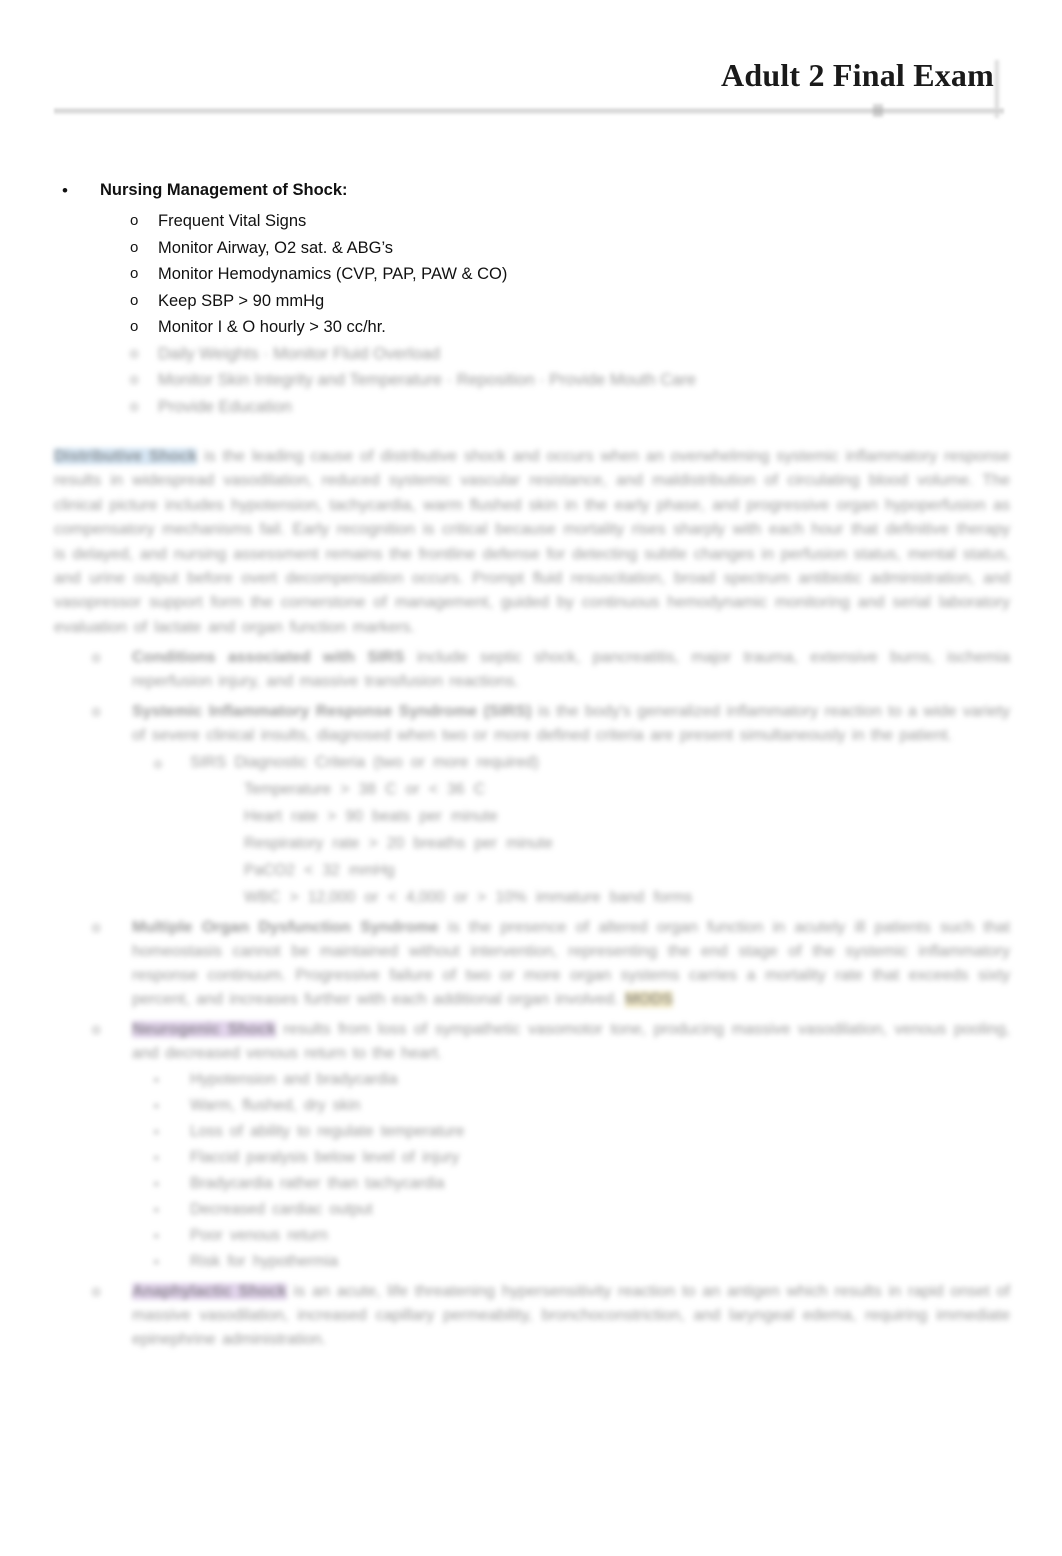  What do you see at coordinates (532, 354) in the screenshot?
I see `list-item: o Daily Weights · Monitor Fluid Overload` at bounding box center [532, 354].